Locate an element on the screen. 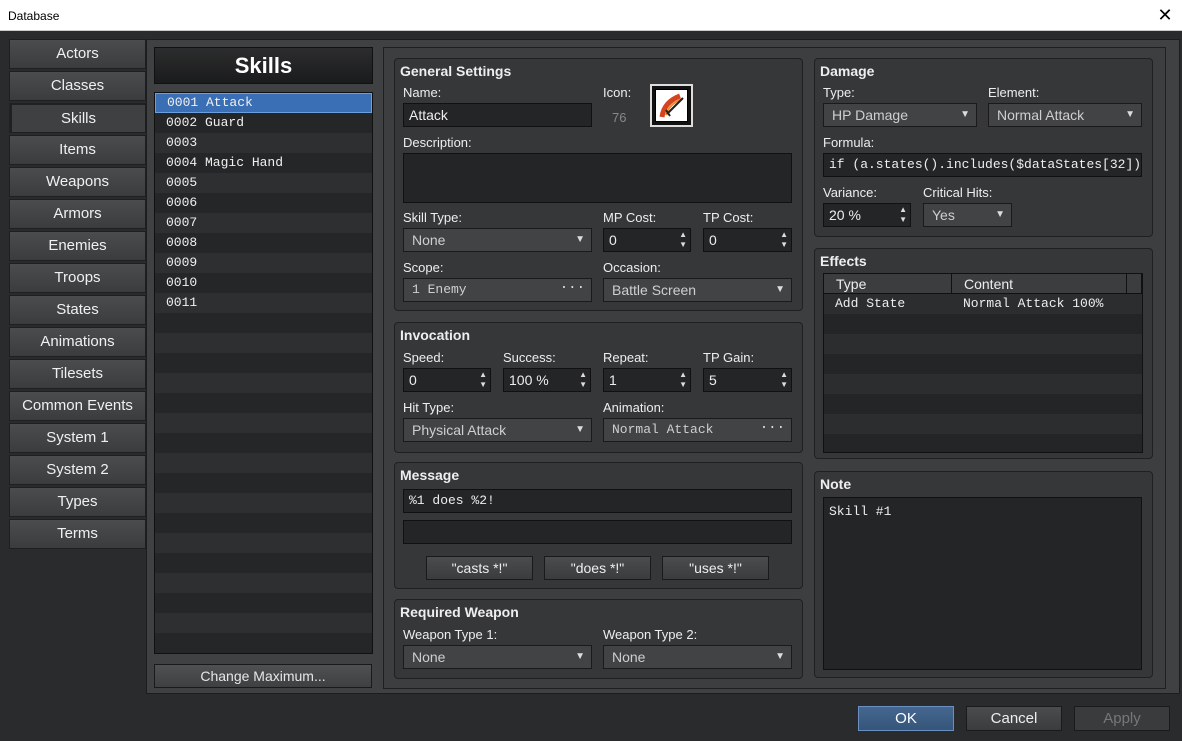 Image resolution: width=1182 pixels, height=741 pixels. list-header: Skills is located at coordinates (263, 65).